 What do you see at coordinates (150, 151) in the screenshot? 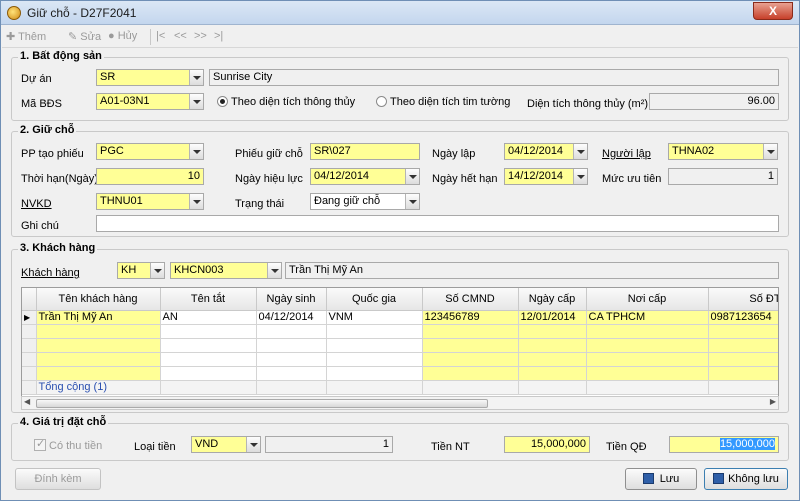
I see `pp-tao-phieu-select: PGC` at bounding box center [150, 151].